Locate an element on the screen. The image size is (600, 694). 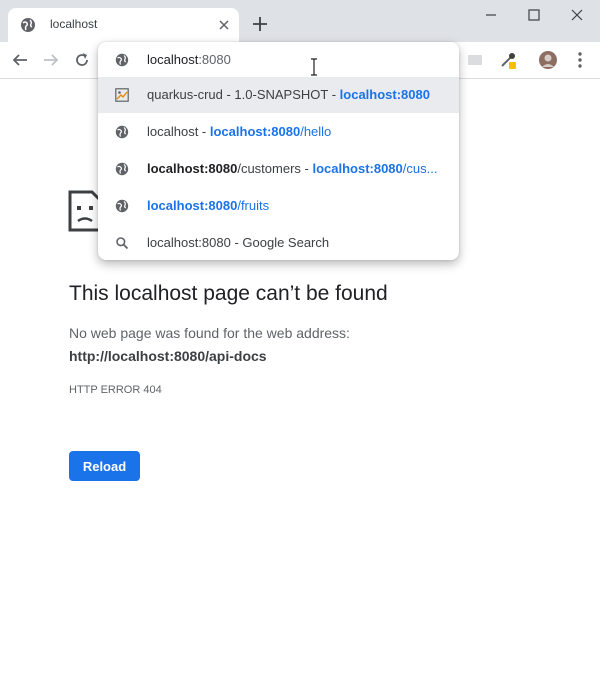
error-url: http://localhost:8080/api-docs is located at coordinates (168, 356).